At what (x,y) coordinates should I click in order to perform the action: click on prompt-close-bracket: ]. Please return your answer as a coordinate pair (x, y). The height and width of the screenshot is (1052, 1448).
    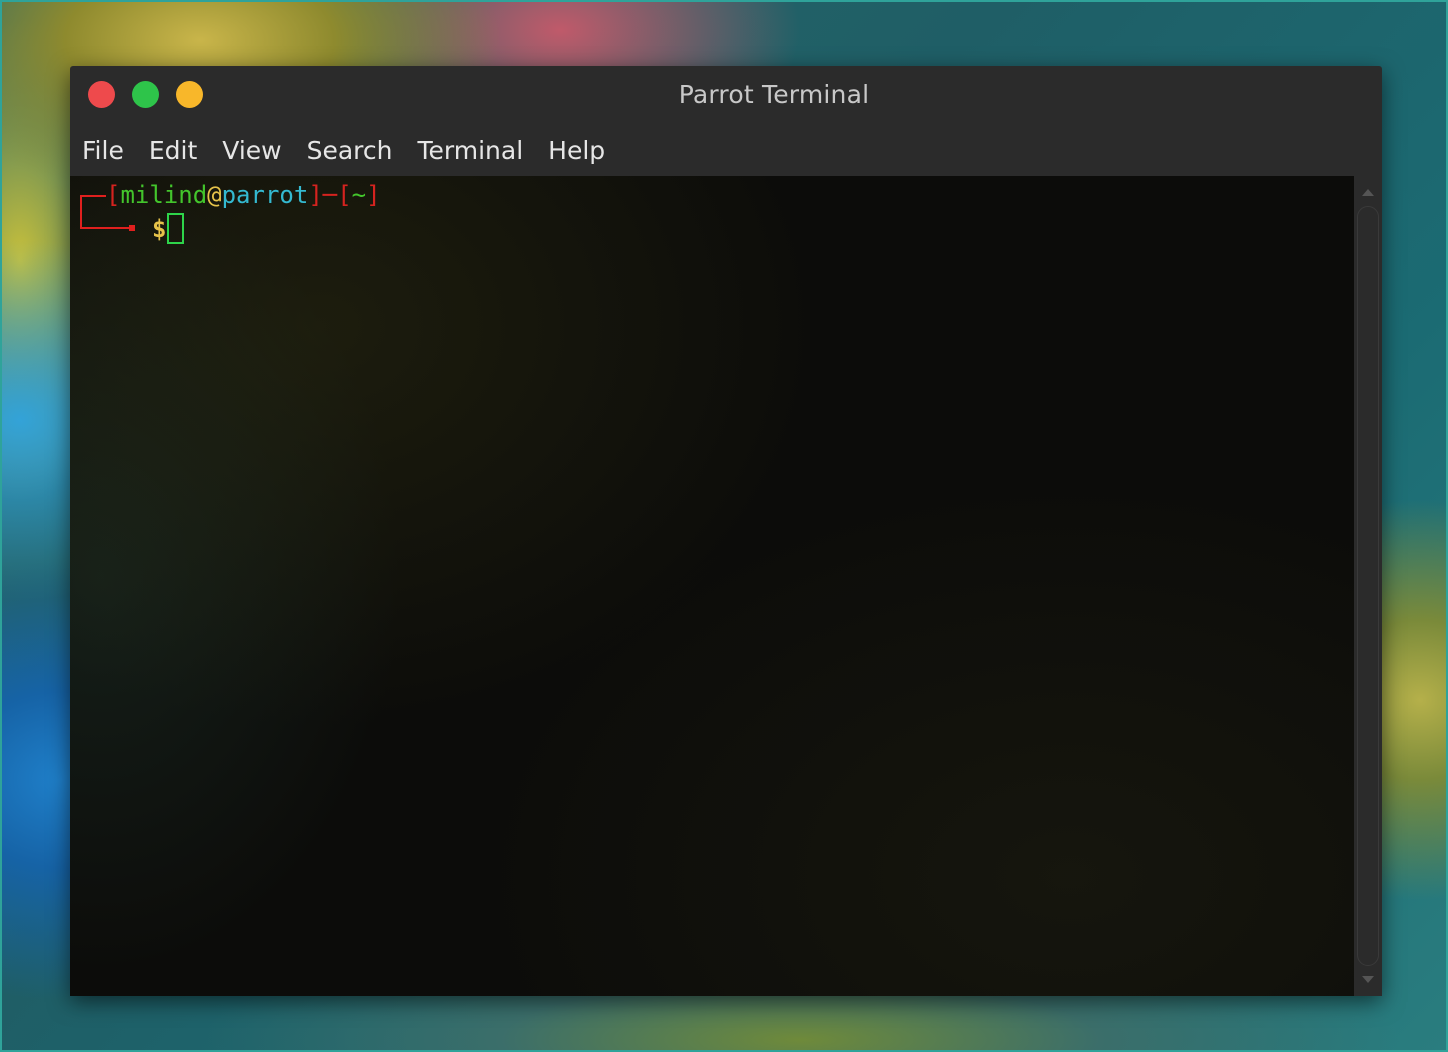
    Looking at the image, I should click on (315, 195).